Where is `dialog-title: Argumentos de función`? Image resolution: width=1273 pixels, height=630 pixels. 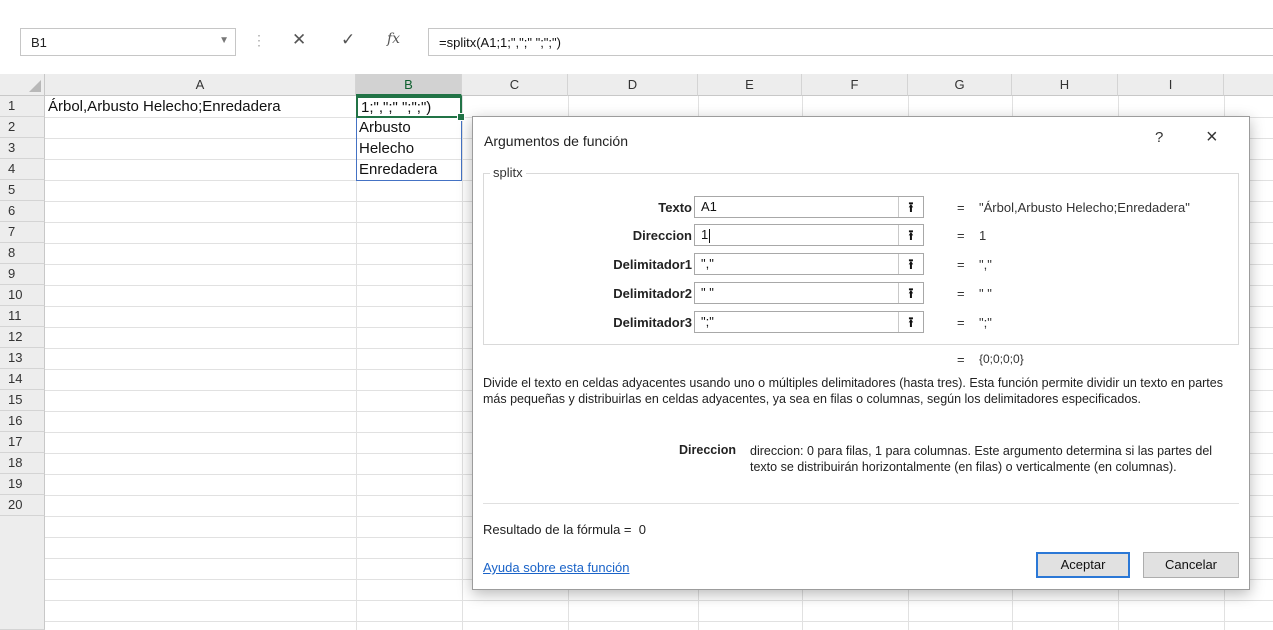
dialog-title: Argumentos de función is located at coordinates (556, 141).